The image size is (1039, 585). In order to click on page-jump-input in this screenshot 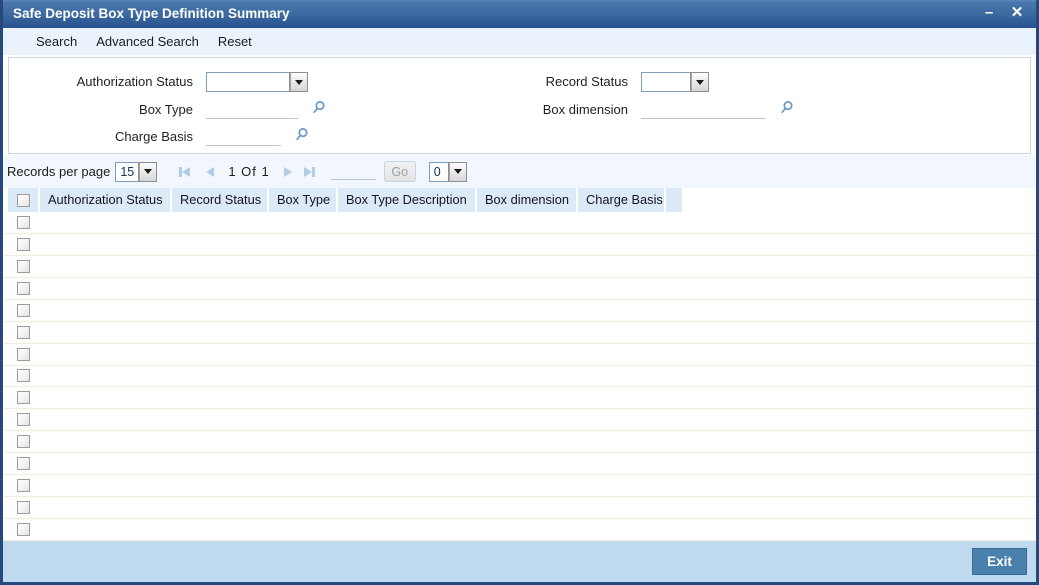, I will do `click(353, 171)`.